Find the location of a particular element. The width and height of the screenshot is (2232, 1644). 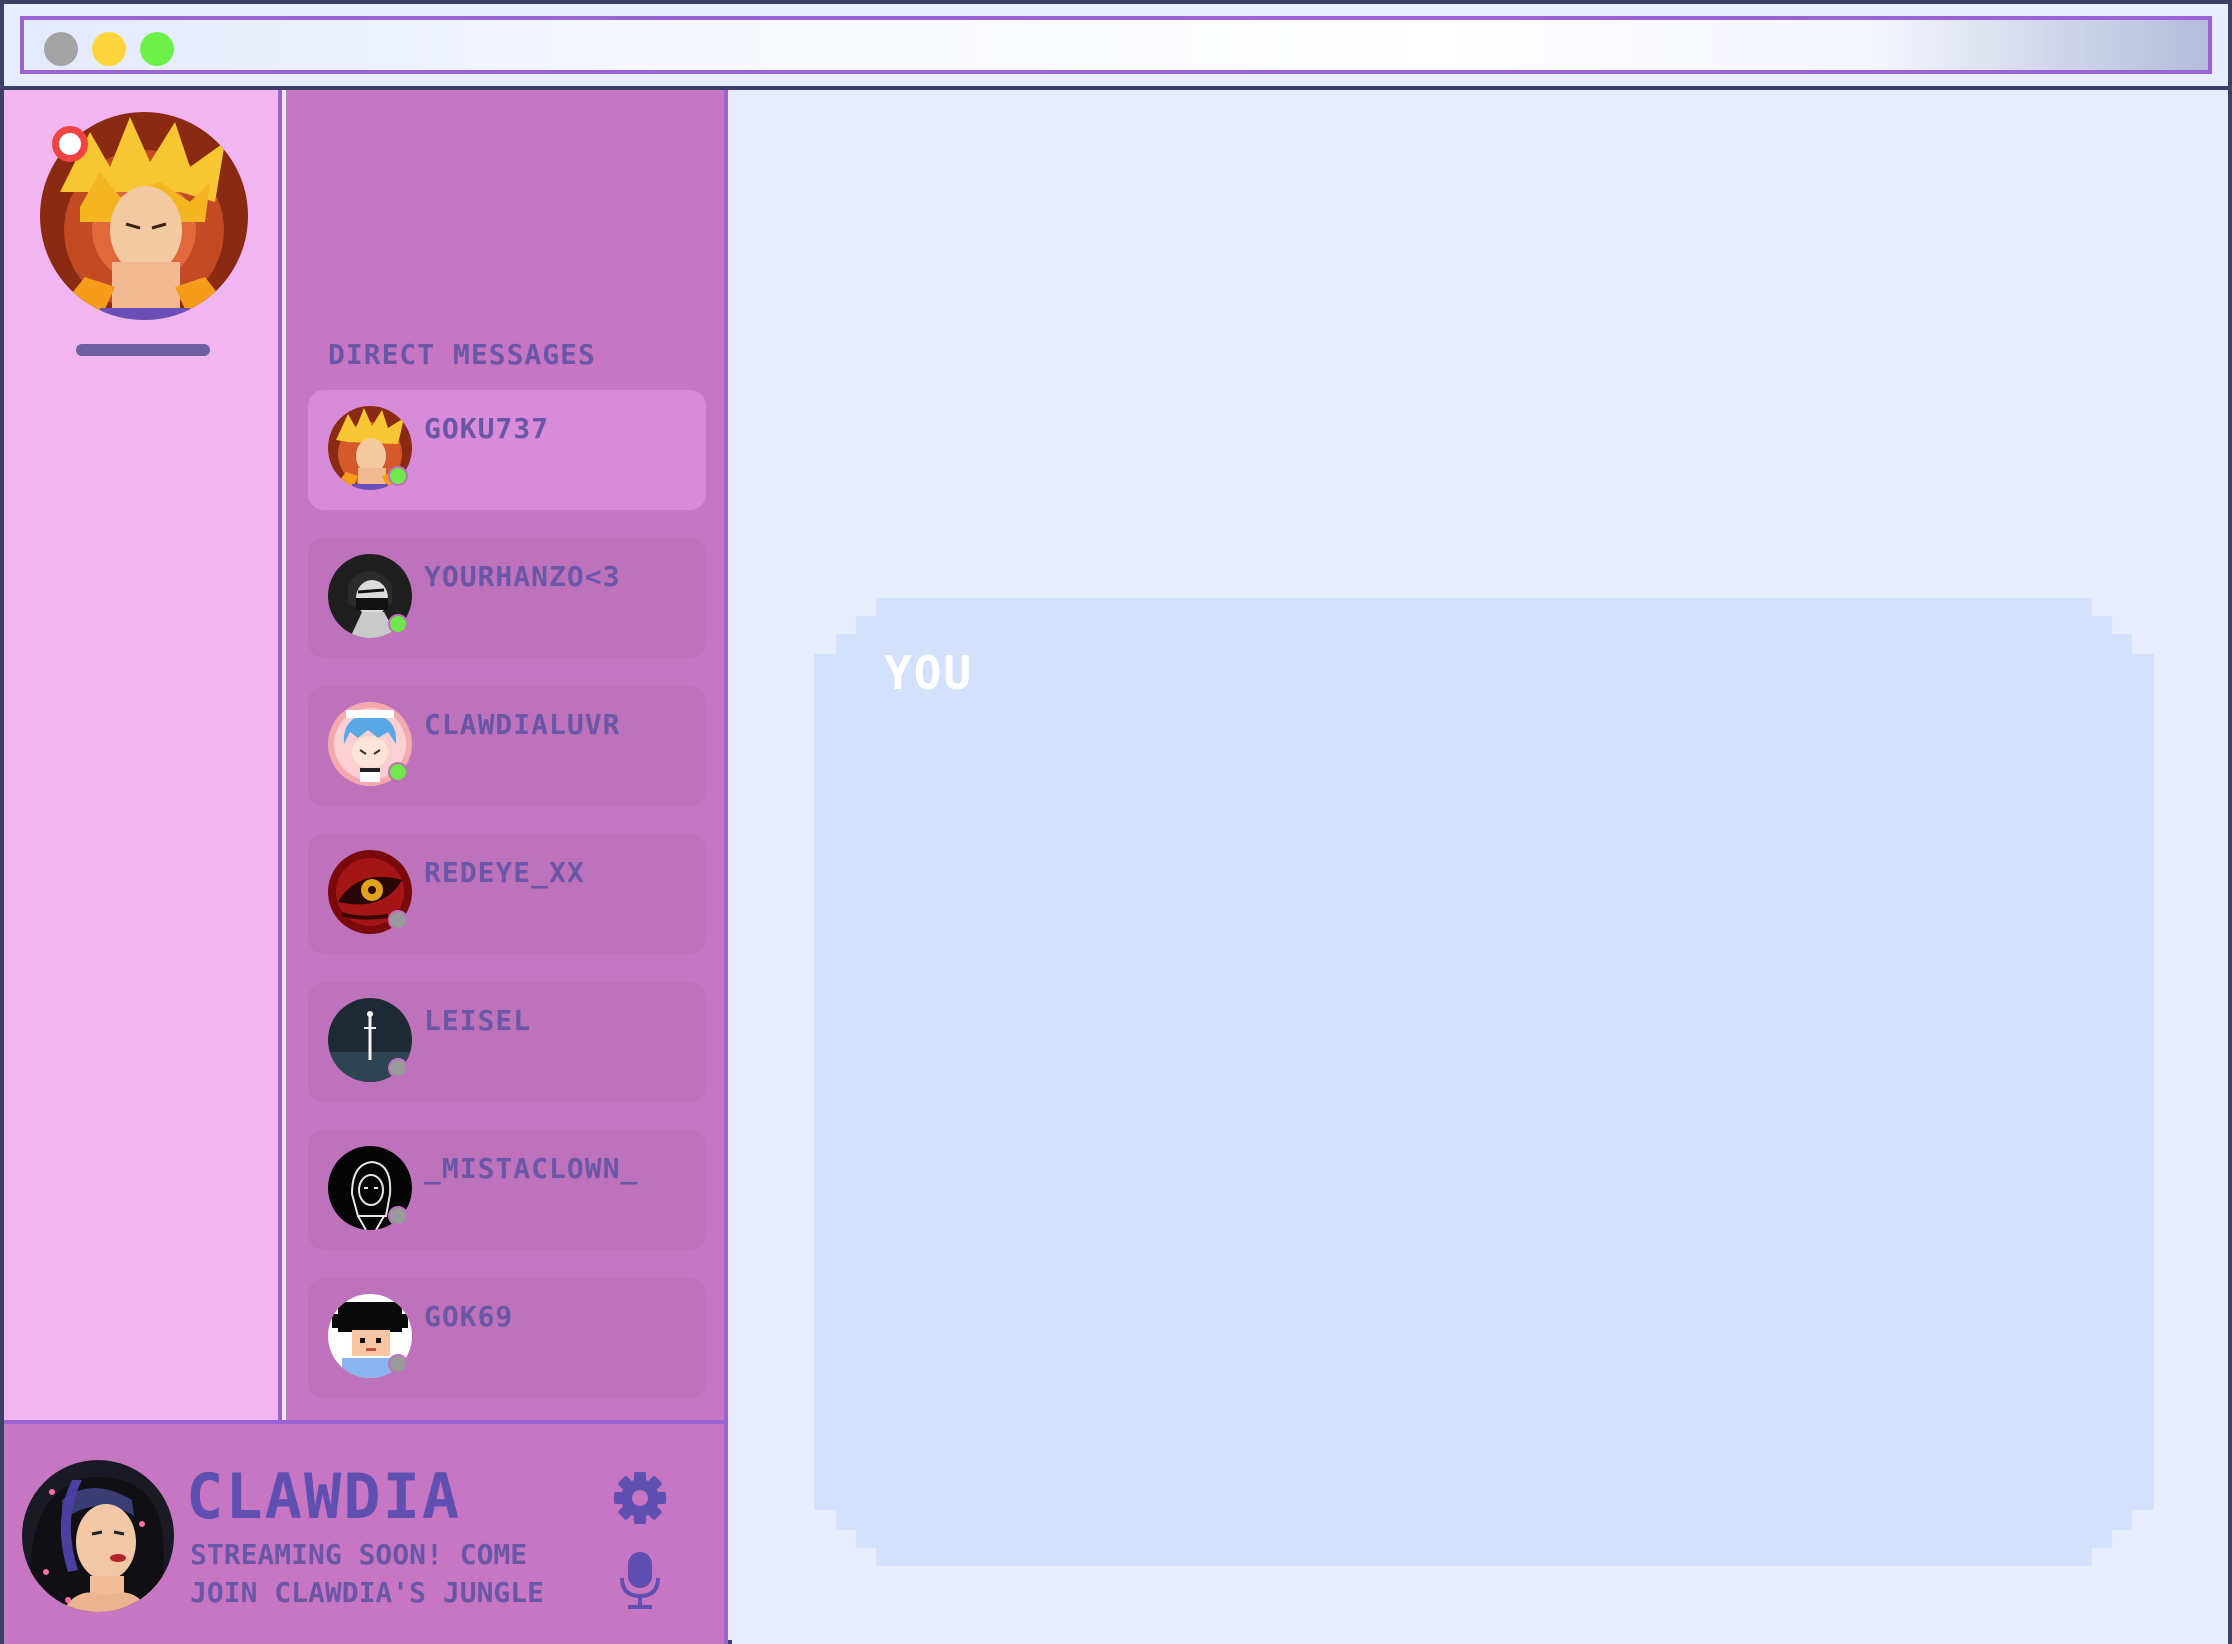

server-rail is located at coordinates (143, 755).